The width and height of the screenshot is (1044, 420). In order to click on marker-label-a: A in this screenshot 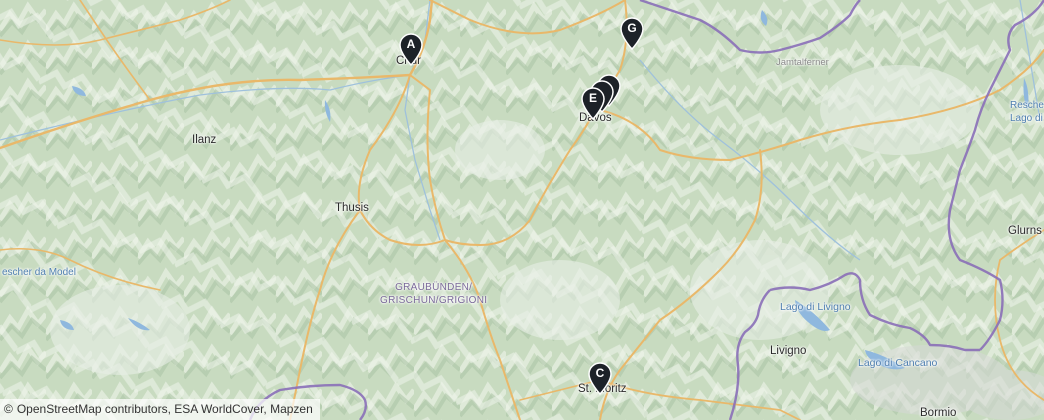, I will do `click(411, 44)`.